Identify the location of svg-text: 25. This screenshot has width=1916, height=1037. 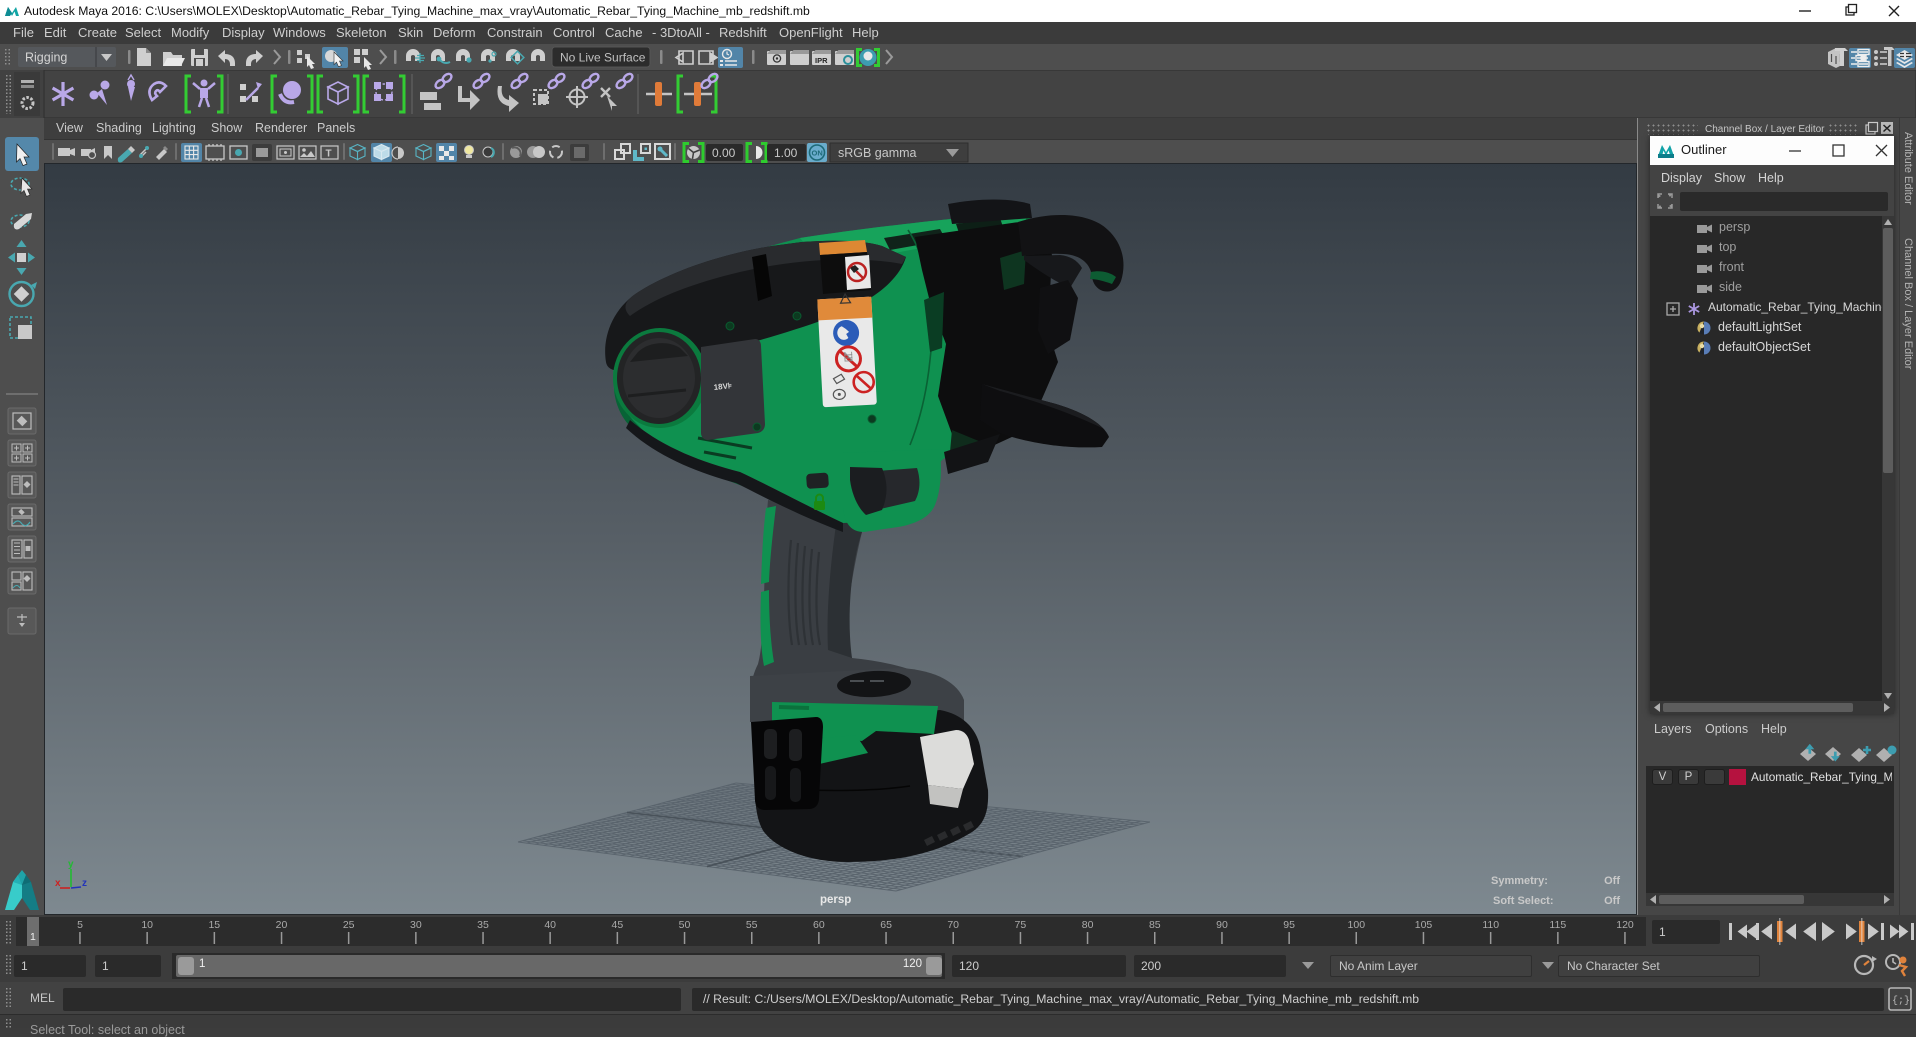
(349, 925).